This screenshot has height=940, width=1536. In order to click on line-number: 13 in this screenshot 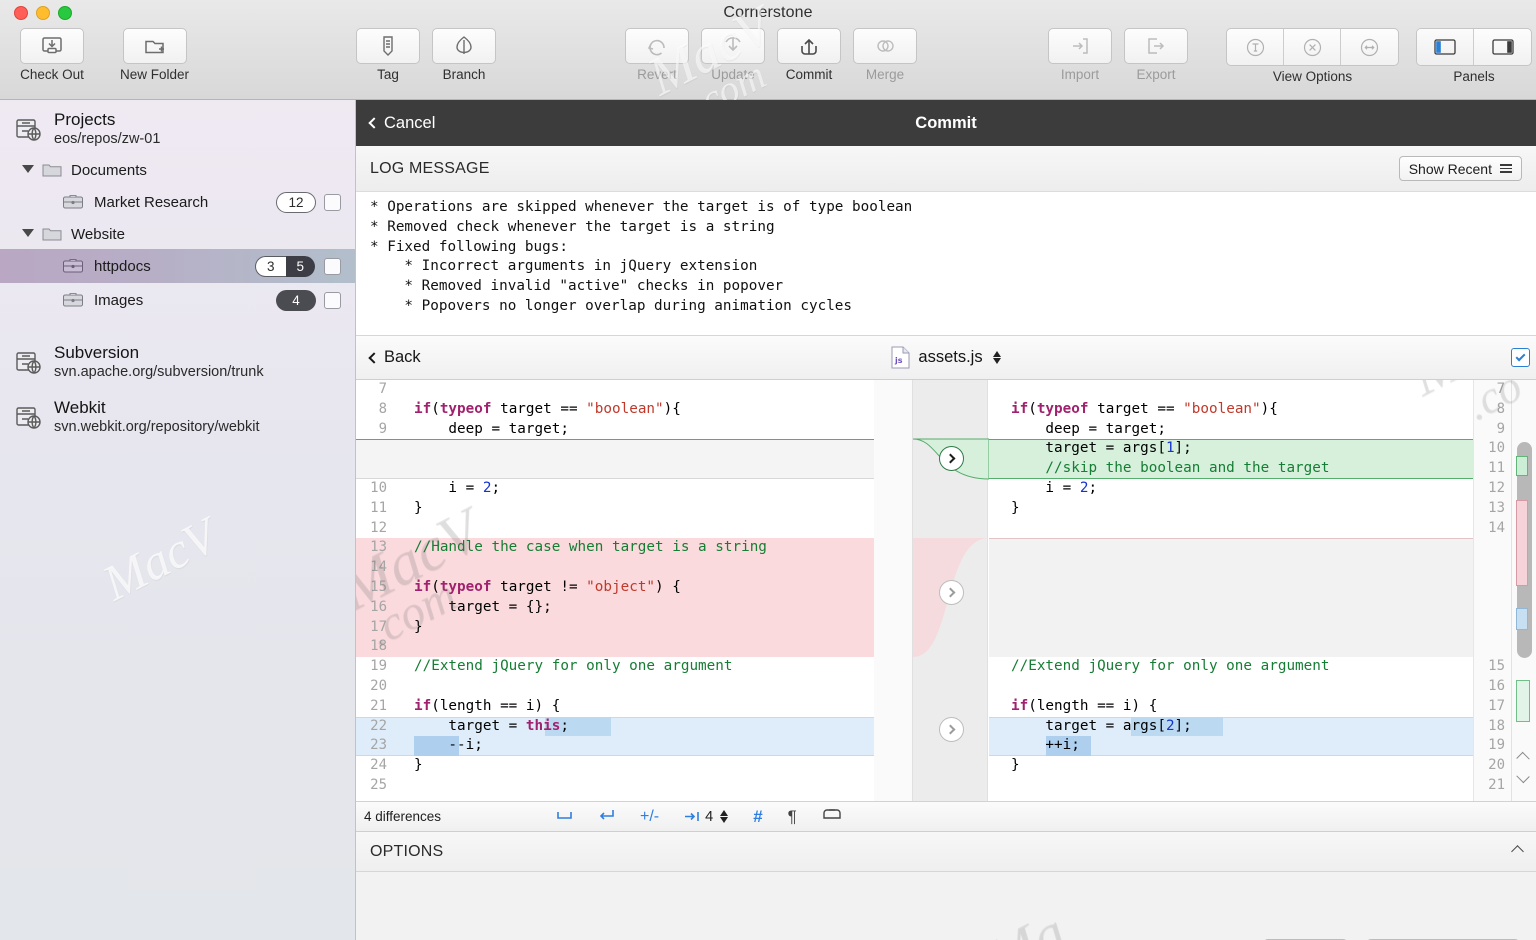, I will do `click(378, 547)`.